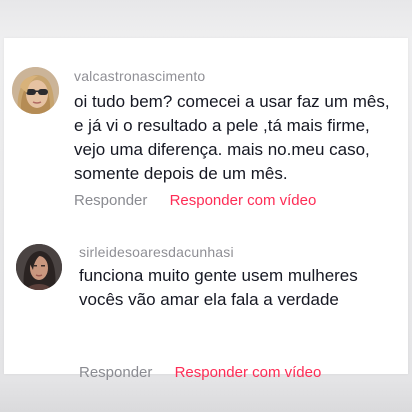 Image resolution: width=412 pixels, height=412 pixels. I want to click on avatar-woman-icon, so click(39, 267).